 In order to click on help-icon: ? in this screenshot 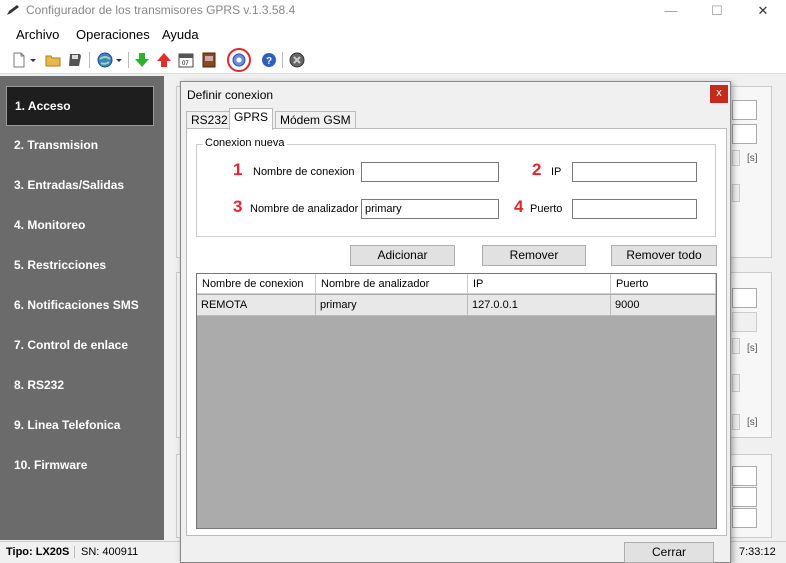, I will do `click(269, 60)`.